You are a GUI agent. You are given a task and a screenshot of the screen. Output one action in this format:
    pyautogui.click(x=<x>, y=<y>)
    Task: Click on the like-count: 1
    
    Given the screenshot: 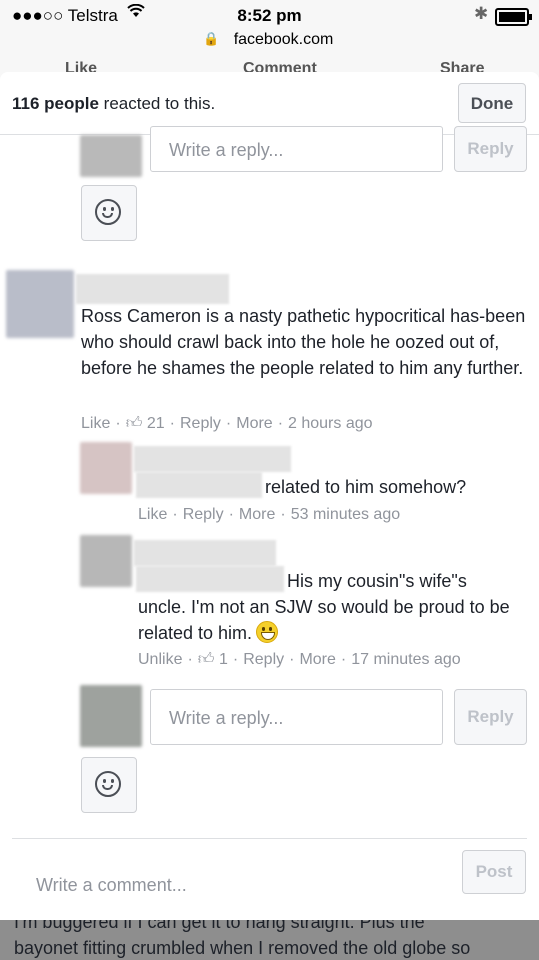 What is the action you would take?
    pyautogui.click(x=223, y=659)
    